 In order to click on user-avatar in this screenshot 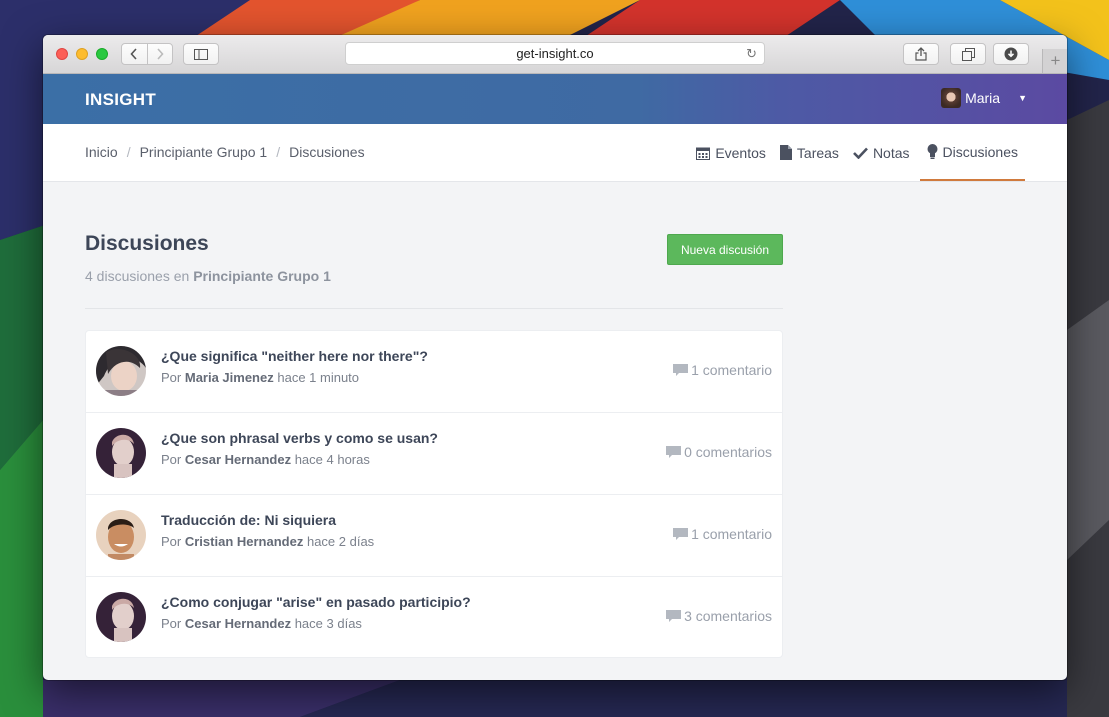, I will do `click(951, 98)`.